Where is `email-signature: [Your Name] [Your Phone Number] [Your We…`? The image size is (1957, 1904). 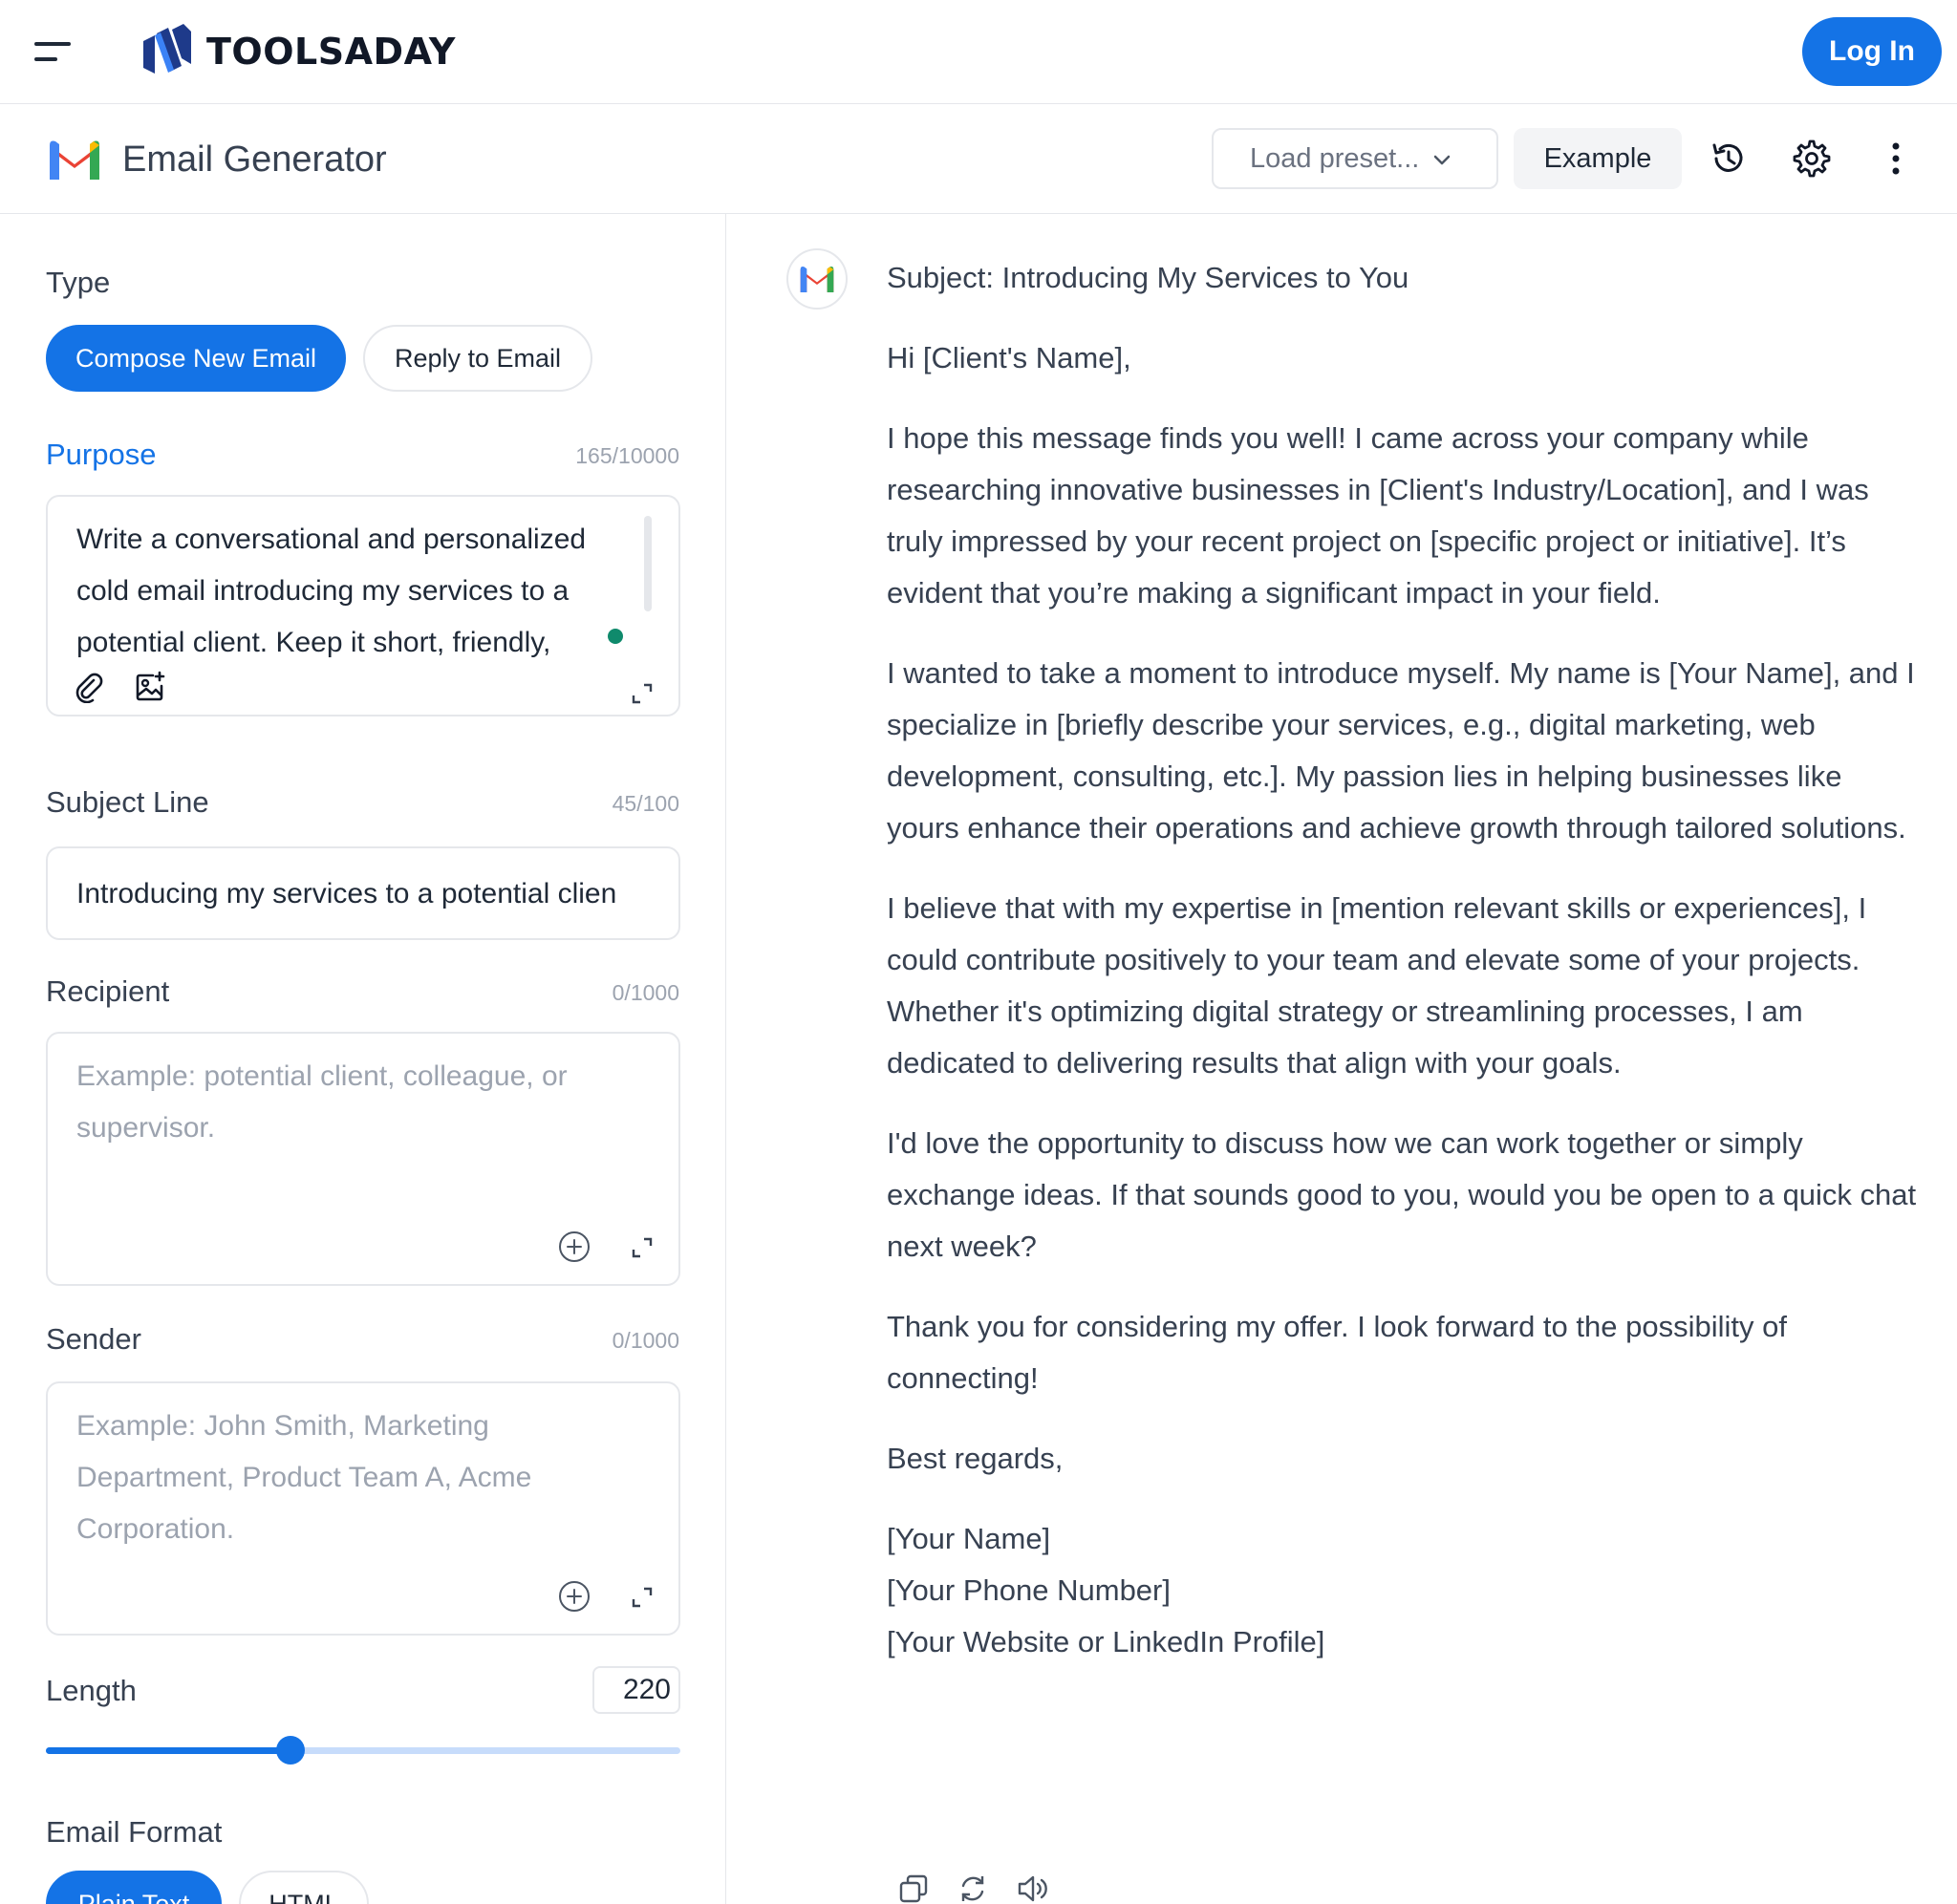
email-signature: [Your Name] [Your Phone Number] [Your We… is located at coordinates (1403, 1591).